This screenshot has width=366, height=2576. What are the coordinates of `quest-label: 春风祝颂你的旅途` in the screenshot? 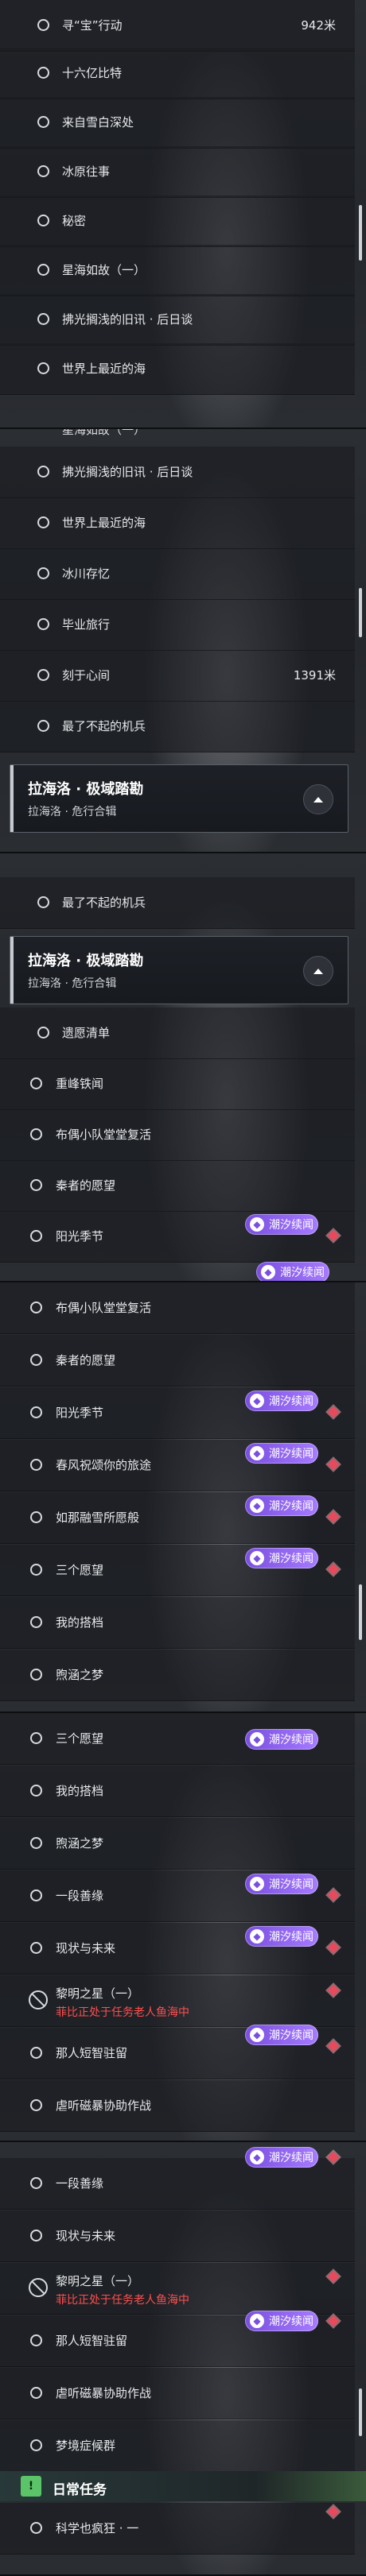 It's located at (104, 1465).